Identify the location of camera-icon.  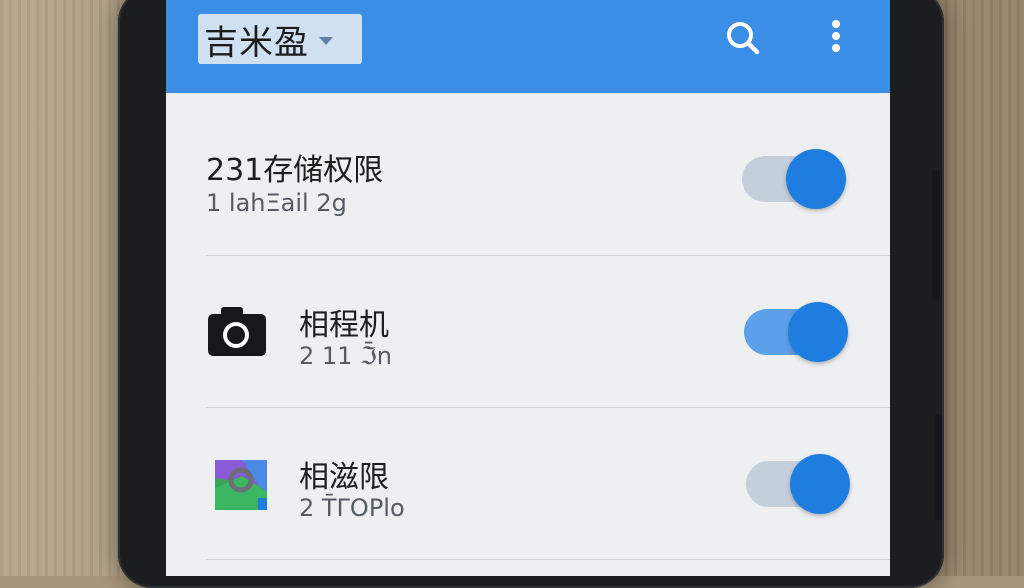
(237, 331).